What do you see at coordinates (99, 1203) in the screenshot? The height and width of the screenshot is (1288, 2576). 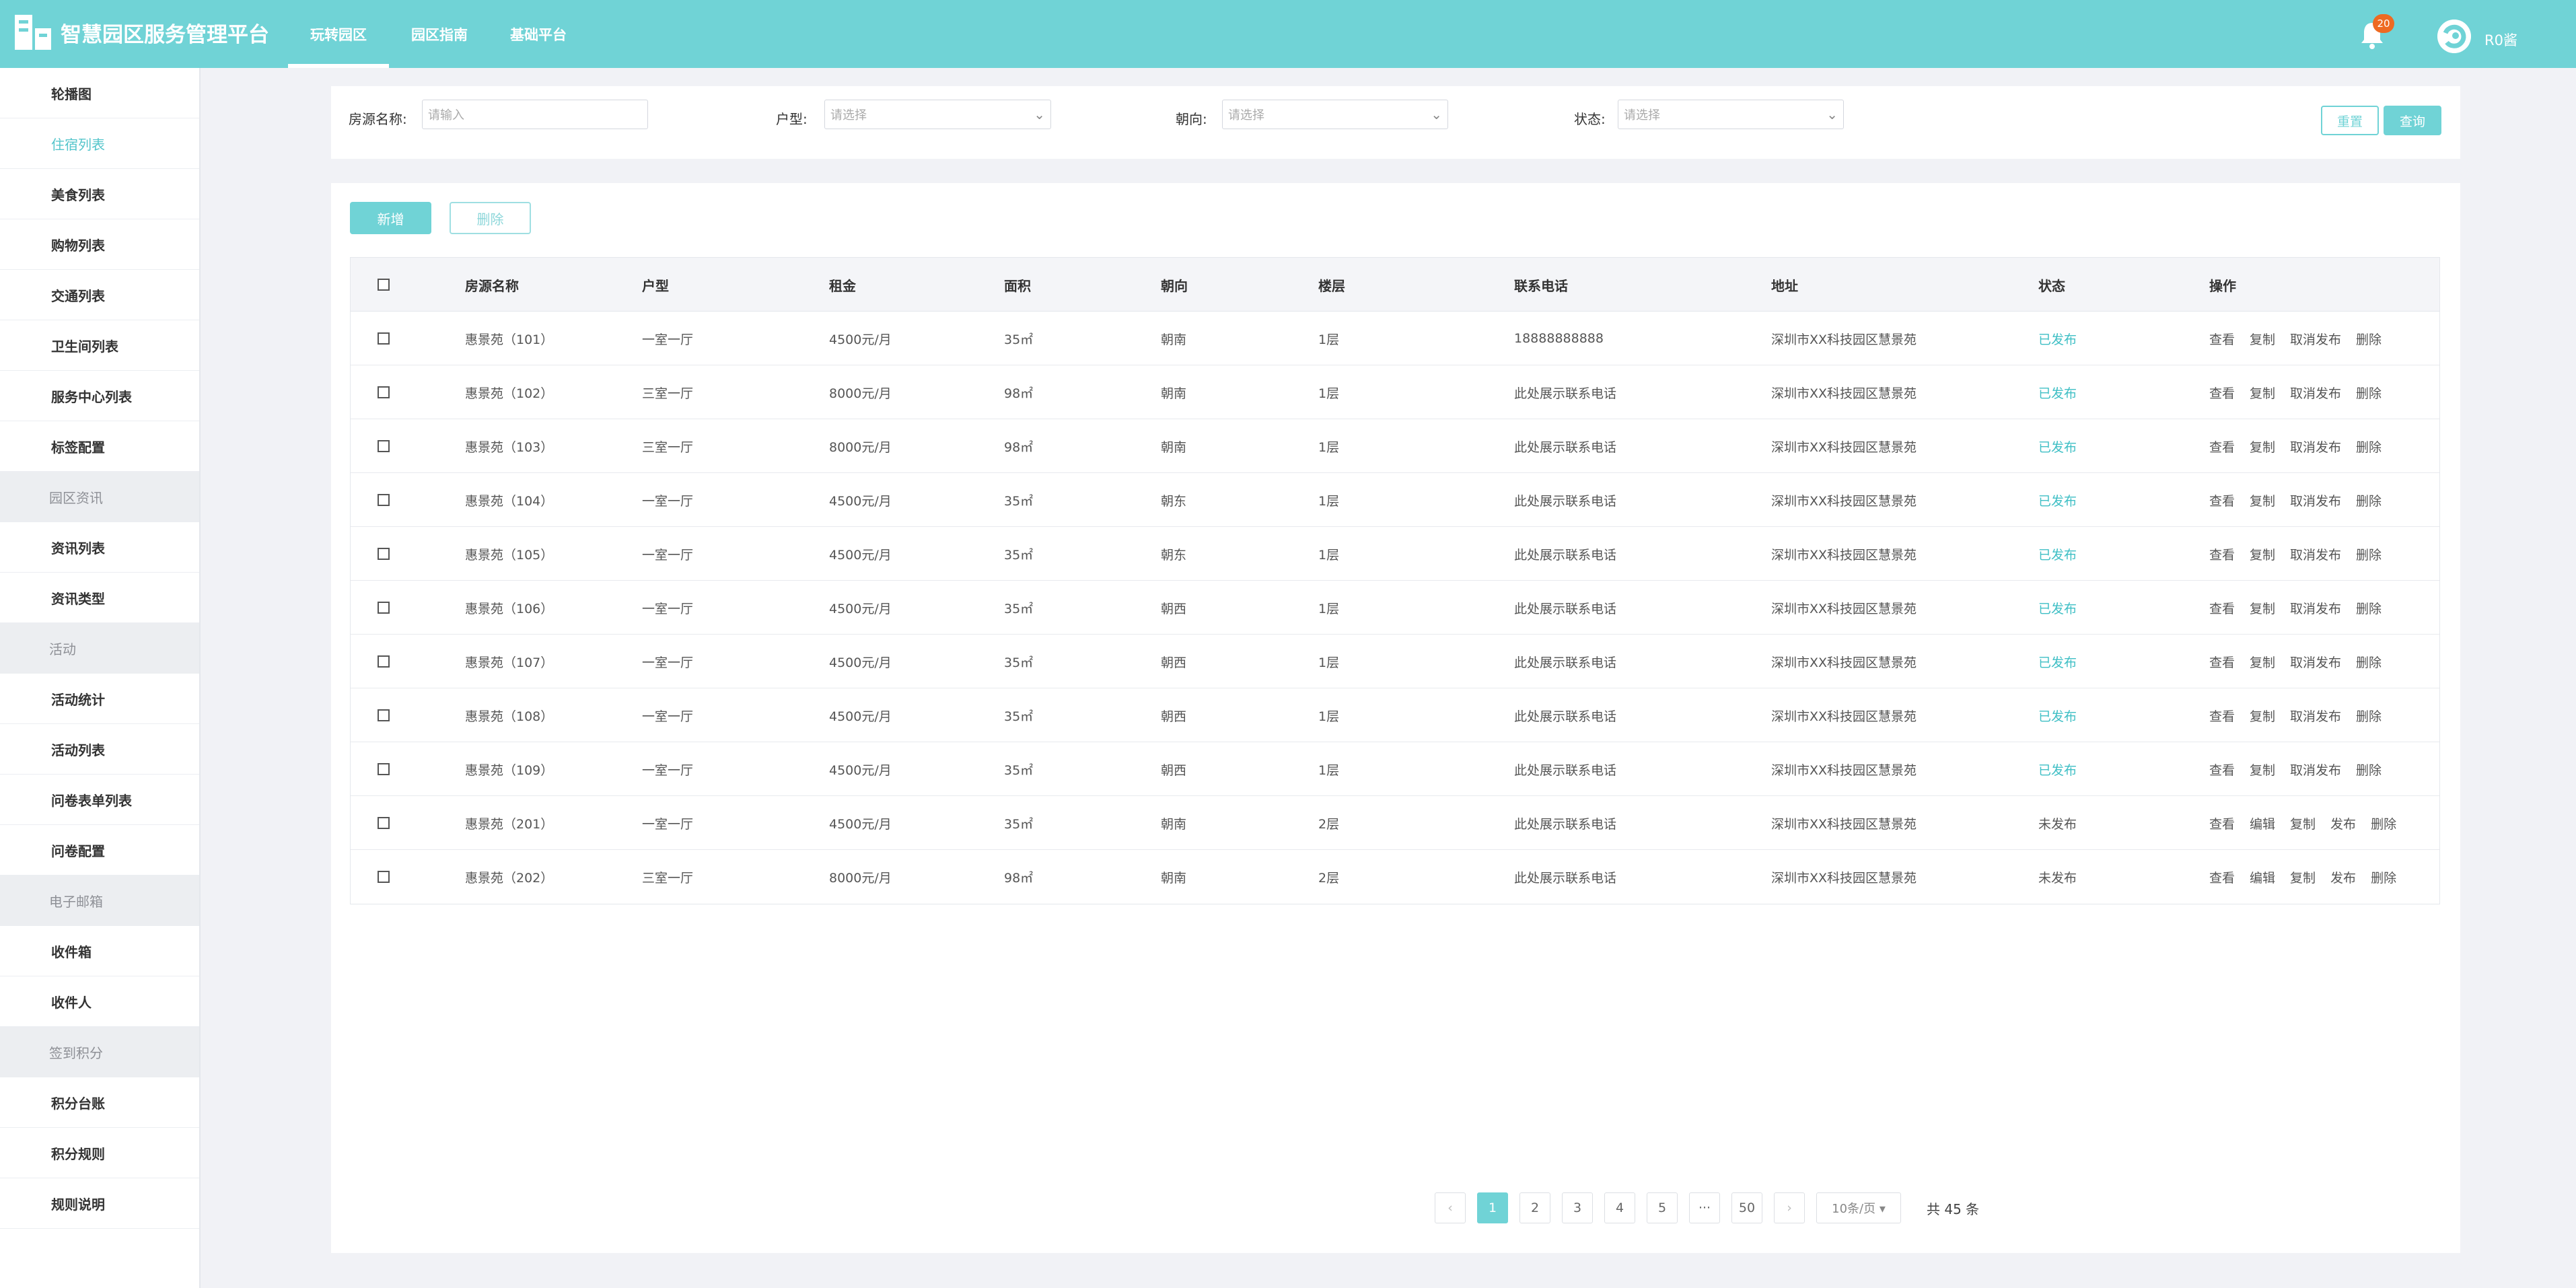 I see `sidebar-item: 规则说明` at bounding box center [99, 1203].